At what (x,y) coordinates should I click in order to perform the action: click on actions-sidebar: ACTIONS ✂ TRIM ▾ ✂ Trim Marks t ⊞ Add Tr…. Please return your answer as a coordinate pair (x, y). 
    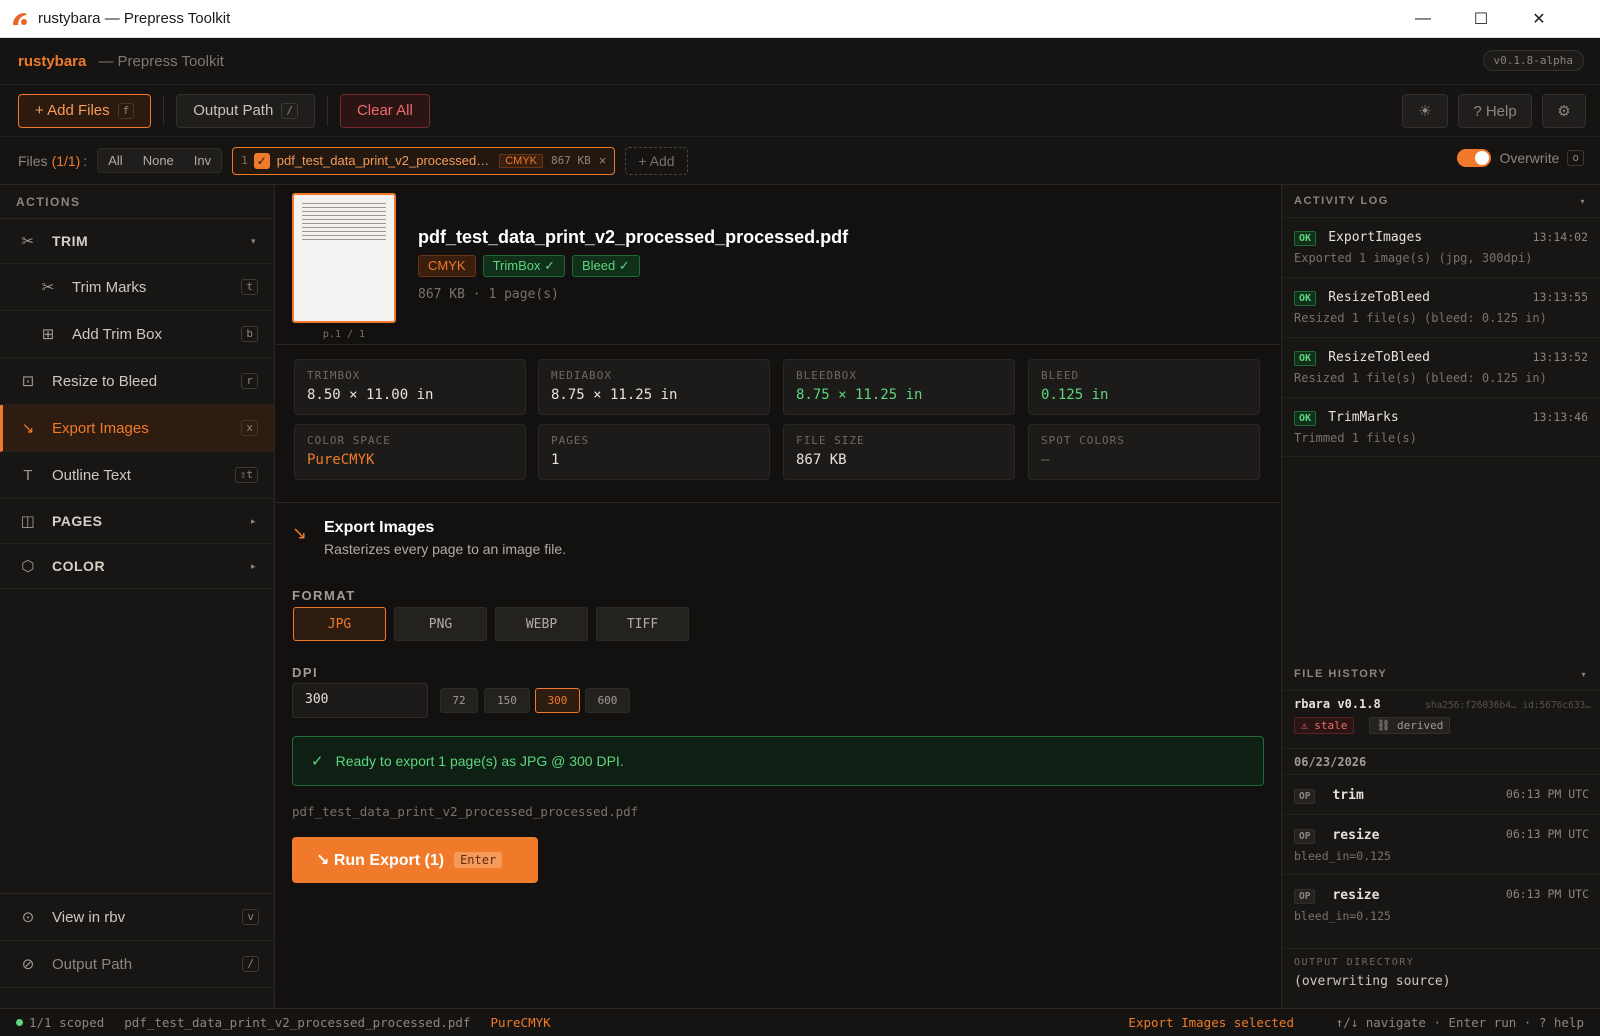
    Looking at the image, I should click on (137, 596).